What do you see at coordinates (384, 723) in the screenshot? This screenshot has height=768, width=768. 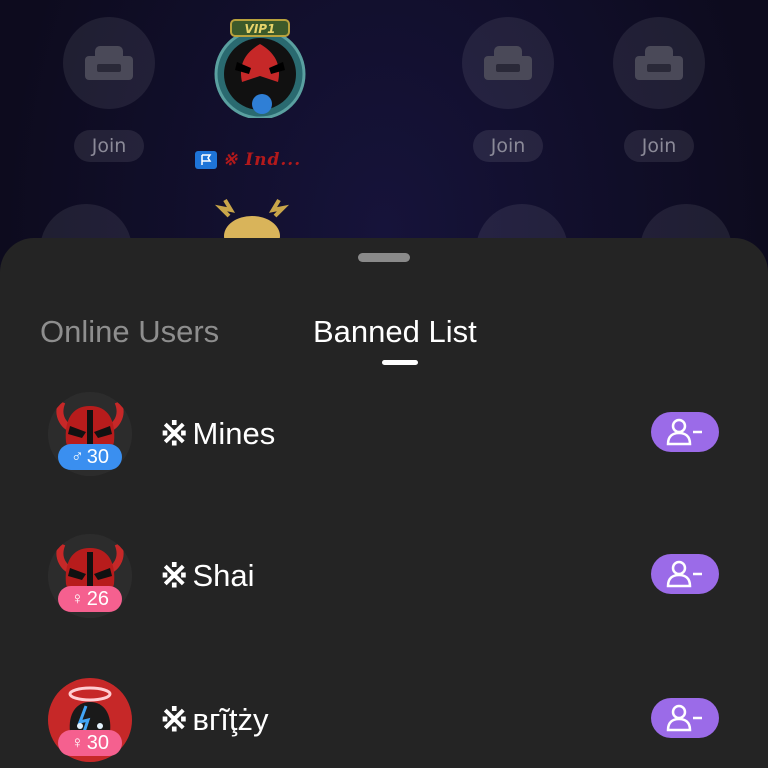 I see `banned-user-row: ♀ 30 ※ вгĩţżу` at bounding box center [384, 723].